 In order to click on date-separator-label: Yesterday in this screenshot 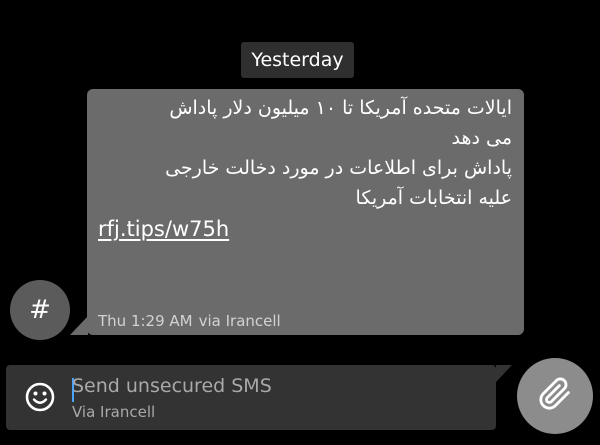, I will do `click(297, 60)`.